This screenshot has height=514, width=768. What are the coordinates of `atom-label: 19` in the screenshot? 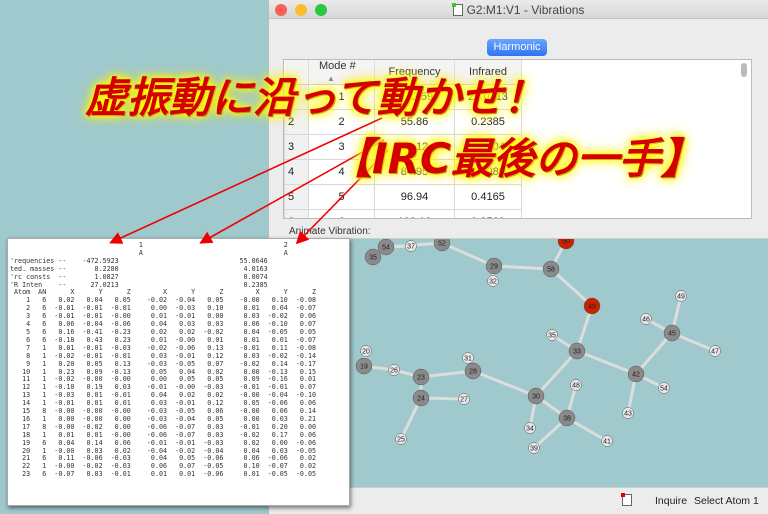 It's located at (364, 367).